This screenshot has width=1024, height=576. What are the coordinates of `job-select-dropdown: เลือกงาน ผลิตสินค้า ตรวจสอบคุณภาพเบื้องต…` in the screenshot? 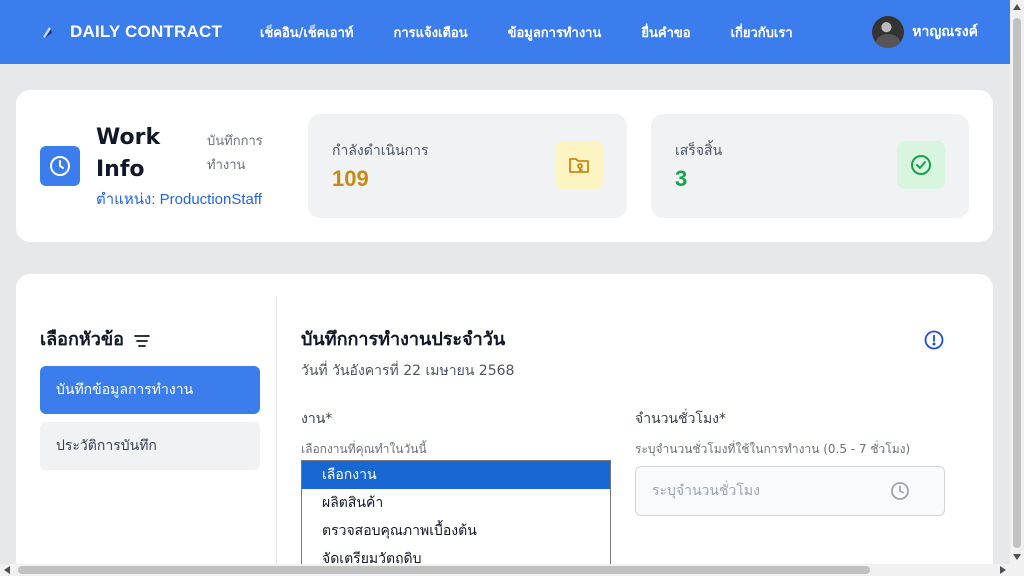 It's located at (456, 518).